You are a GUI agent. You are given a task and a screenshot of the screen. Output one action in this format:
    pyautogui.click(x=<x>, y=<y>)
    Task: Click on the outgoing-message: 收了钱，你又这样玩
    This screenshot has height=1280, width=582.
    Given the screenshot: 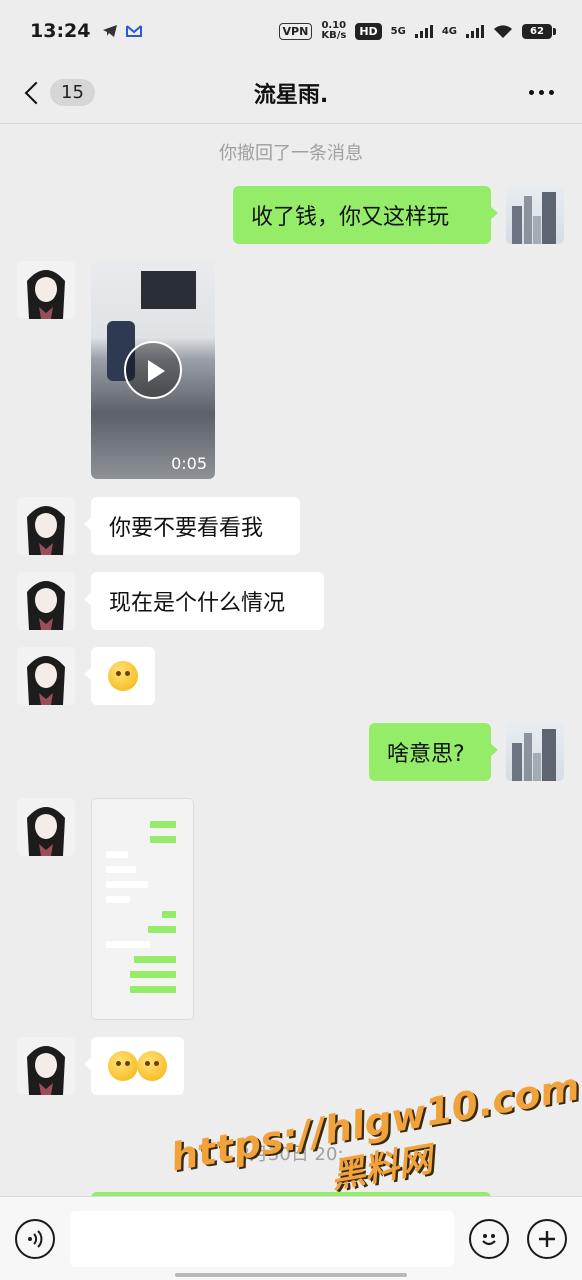 What is the action you would take?
    pyautogui.click(x=365, y=215)
    